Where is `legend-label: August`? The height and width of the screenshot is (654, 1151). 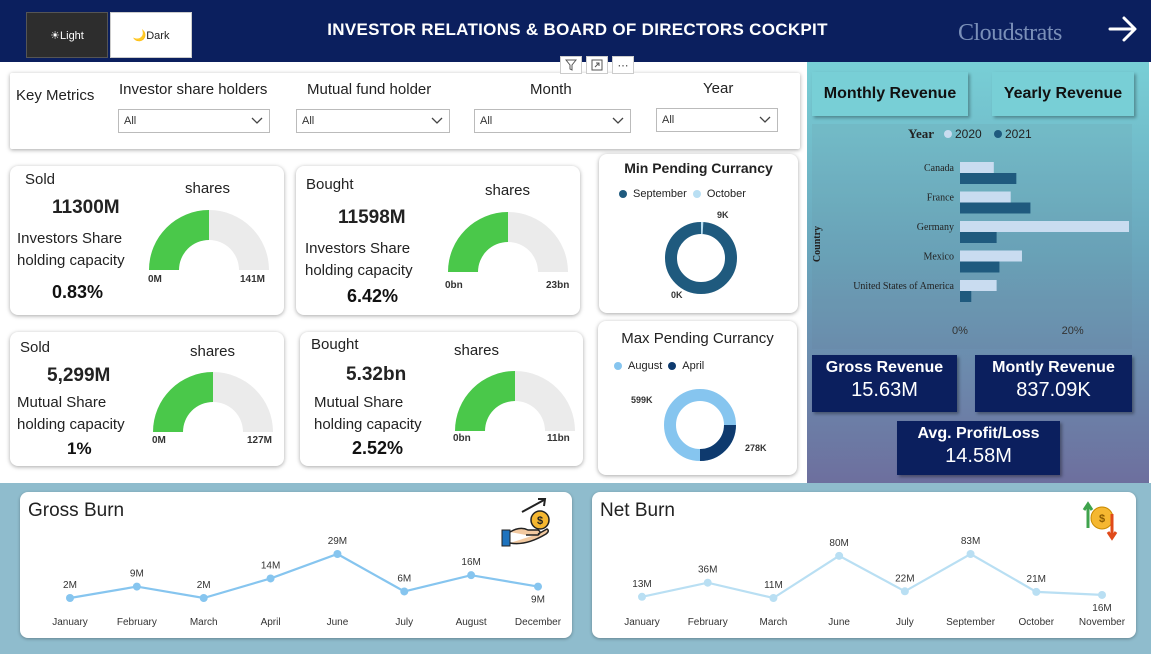
legend-label: August is located at coordinates (645, 366).